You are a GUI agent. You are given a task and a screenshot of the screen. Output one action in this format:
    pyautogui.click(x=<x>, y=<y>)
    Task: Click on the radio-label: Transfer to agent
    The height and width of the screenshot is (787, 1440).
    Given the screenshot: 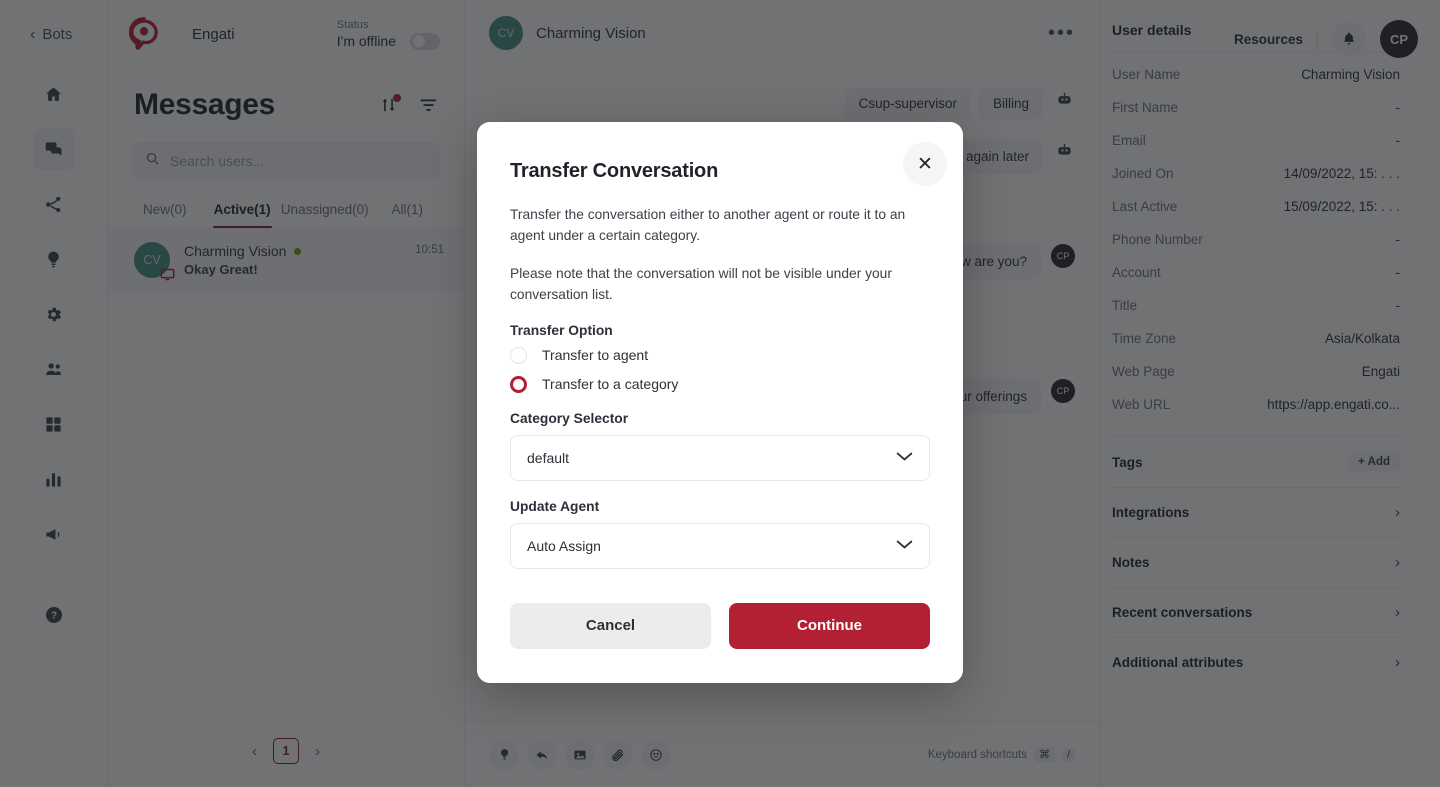 What is the action you would take?
    pyautogui.click(x=595, y=355)
    